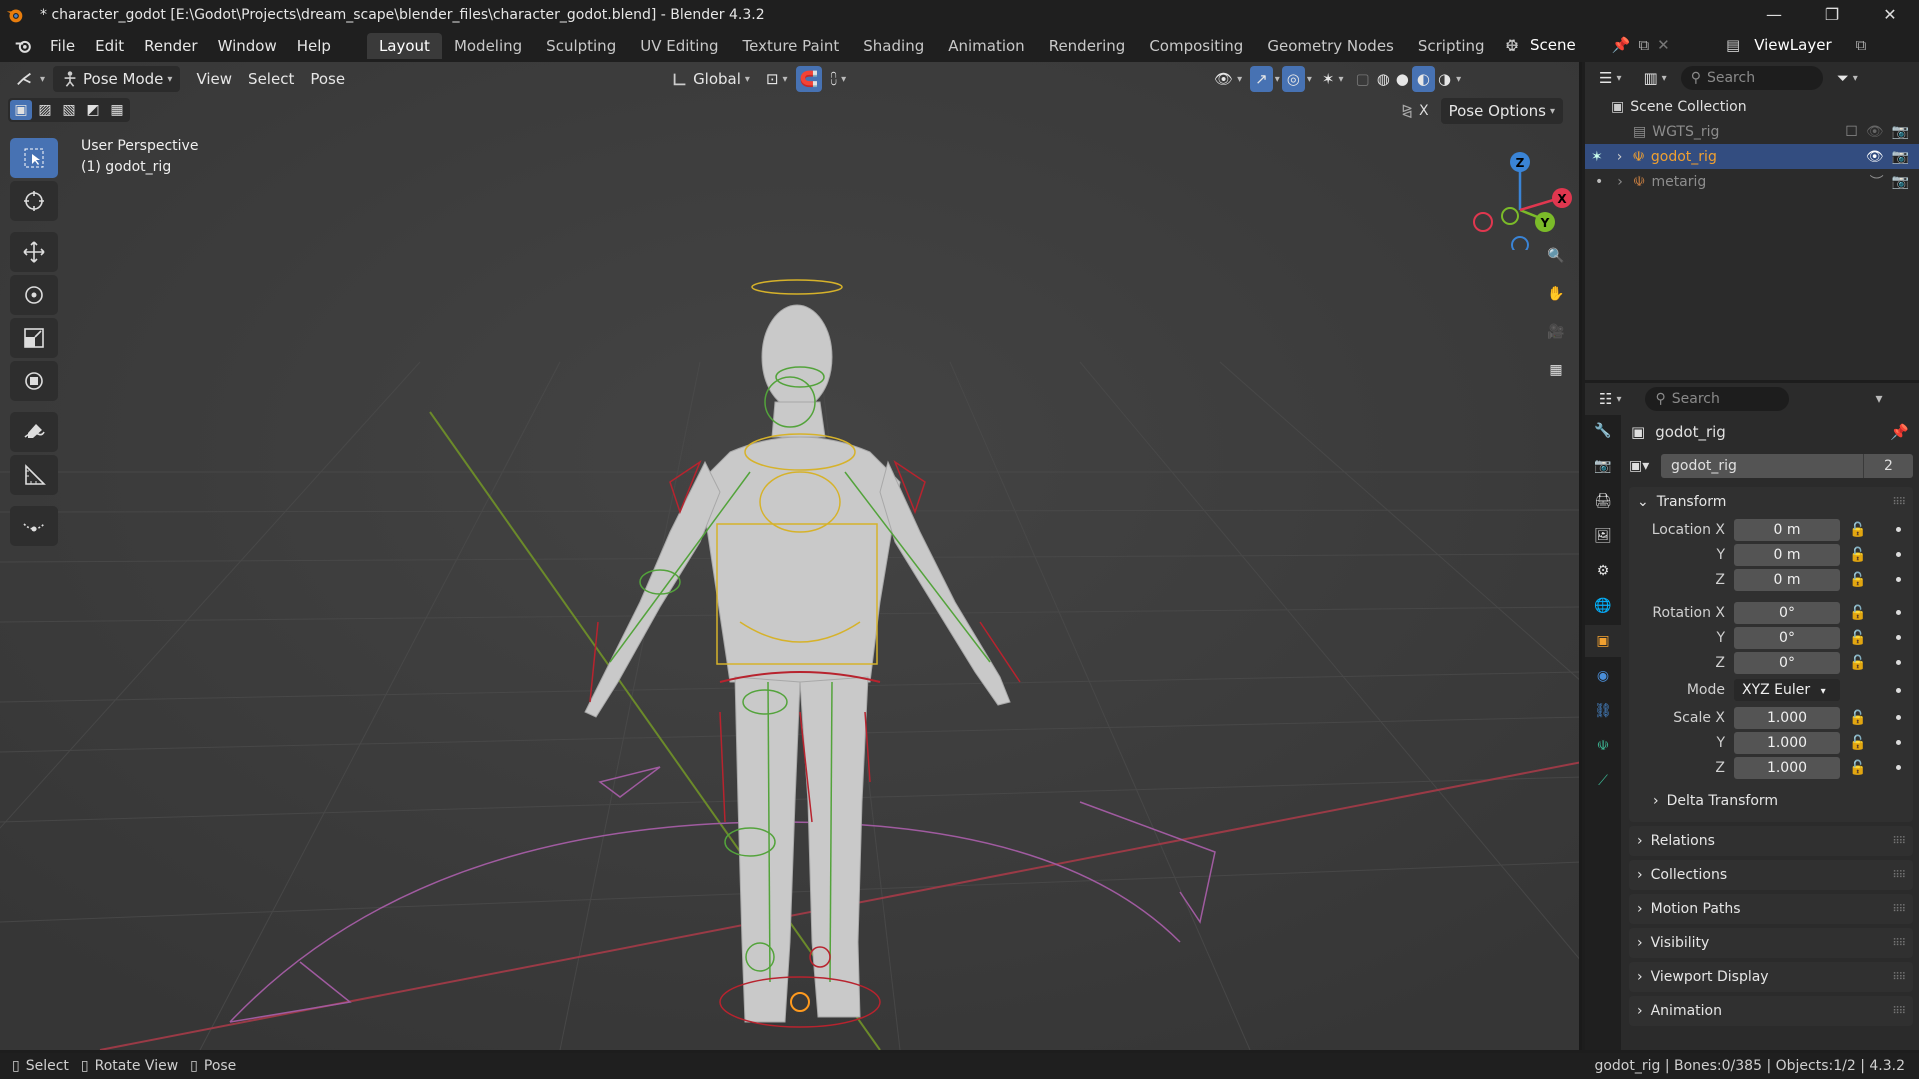 The width and height of the screenshot is (1919, 1079). What do you see at coordinates (24, 46) in the screenshot?
I see `blender-menu-icon` at bounding box center [24, 46].